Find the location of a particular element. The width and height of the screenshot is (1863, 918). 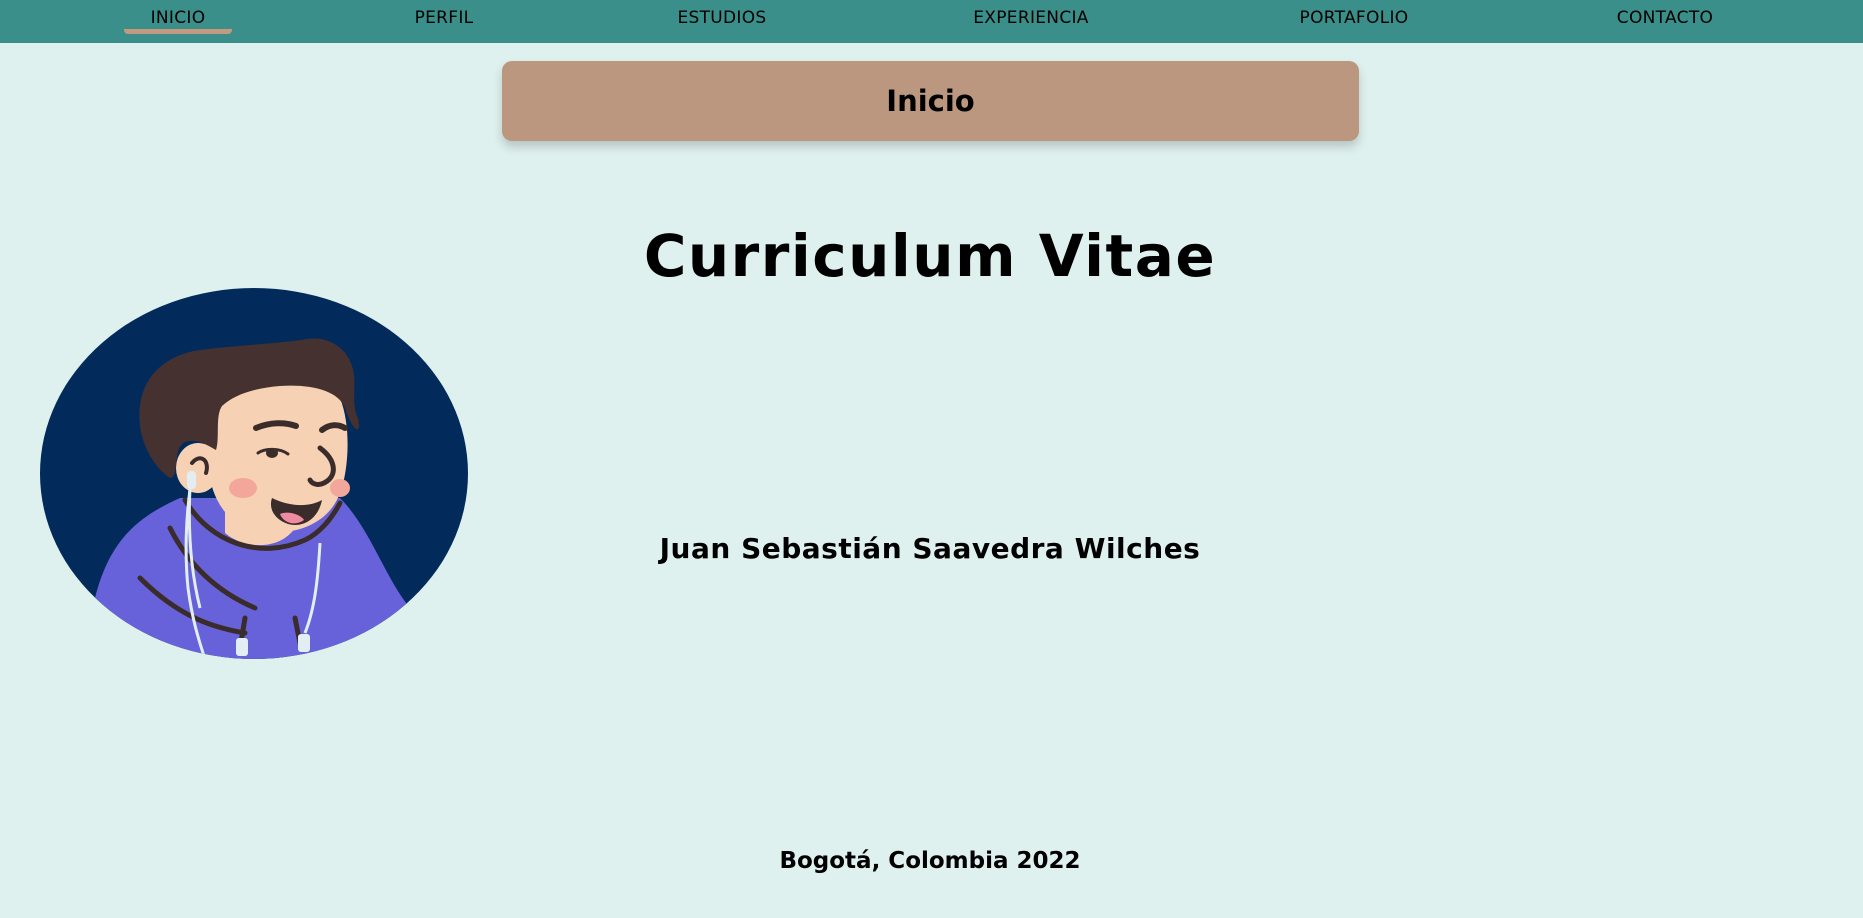

footer-location-year: Bogotá, Colombia 2022 is located at coordinates (930, 861).